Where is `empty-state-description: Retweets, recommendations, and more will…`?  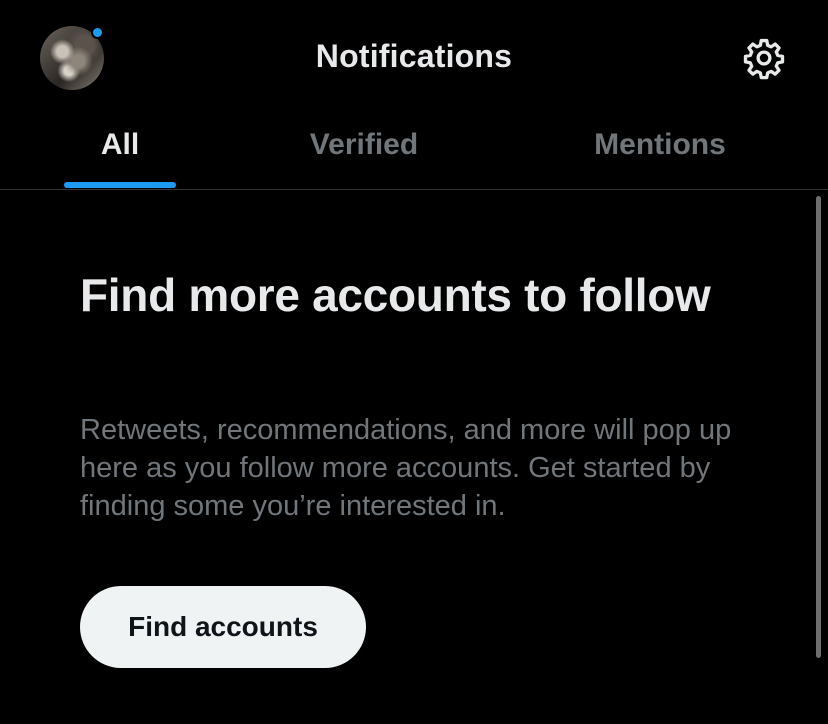 empty-state-description: Retweets, recommendations, and more will… is located at coordinates (406, 468).